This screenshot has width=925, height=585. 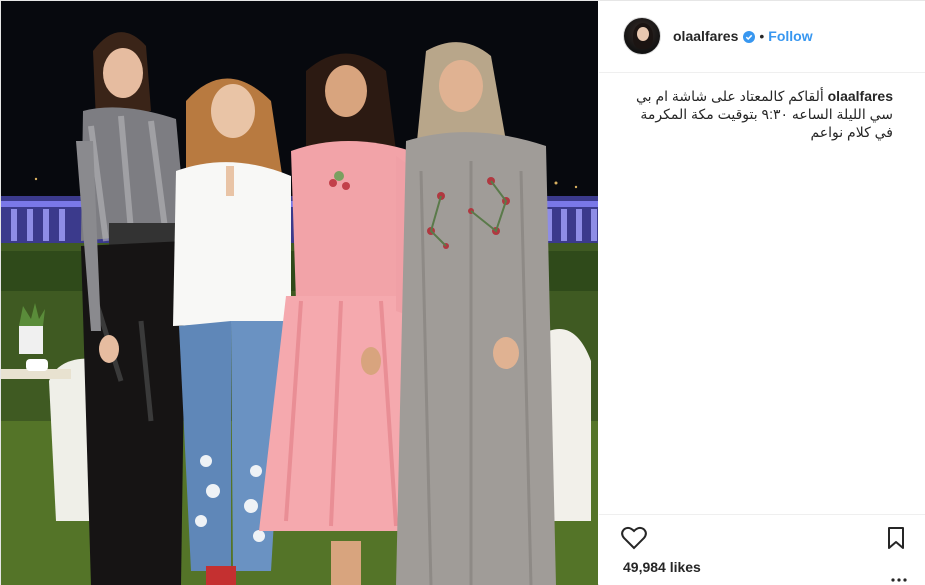 What do you see at coordinates (790, 36) in the screenshot?
I see `follow-button: Follow` at bounding box center [790, 36].